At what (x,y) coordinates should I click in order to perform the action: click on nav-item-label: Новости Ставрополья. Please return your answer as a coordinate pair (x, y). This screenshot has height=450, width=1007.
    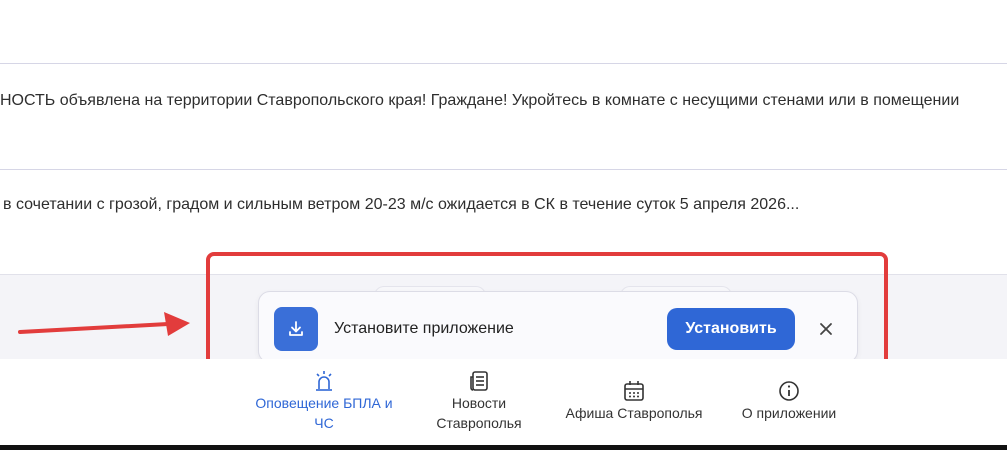
    Looking at the image, I should click on (479, 413).